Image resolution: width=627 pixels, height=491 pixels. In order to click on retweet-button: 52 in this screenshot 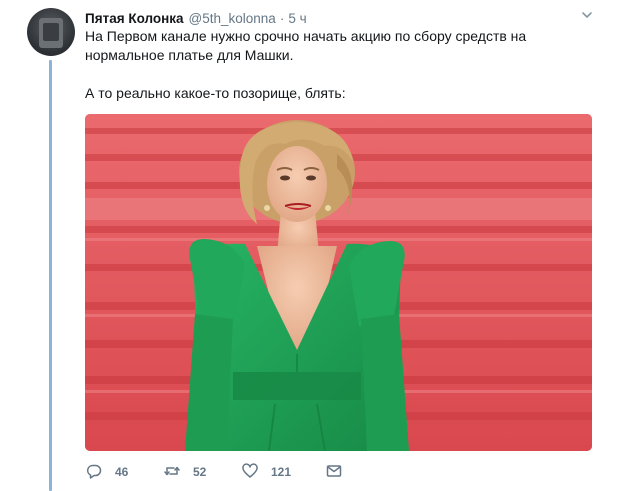, I will do `click(202, 472)`.